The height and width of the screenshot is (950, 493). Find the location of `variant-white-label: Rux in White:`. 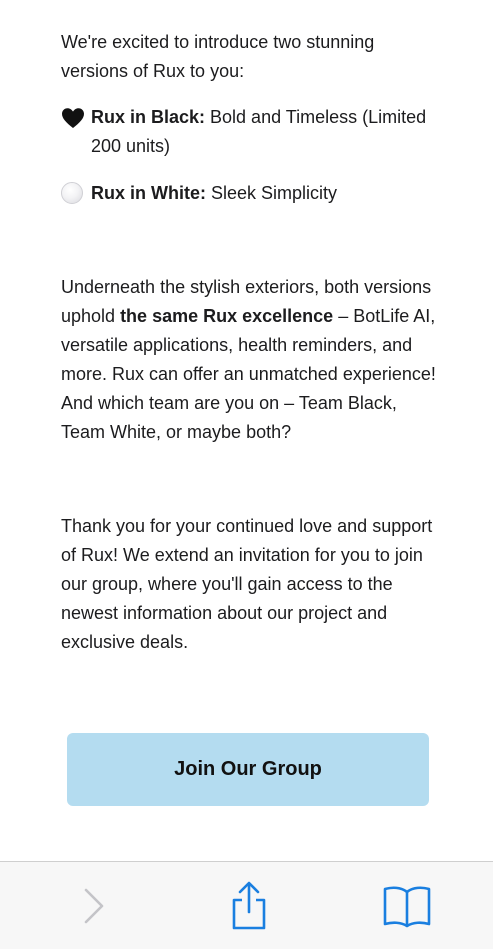

variant-white-label: Rux in White: is located at coordinates (148, 193).